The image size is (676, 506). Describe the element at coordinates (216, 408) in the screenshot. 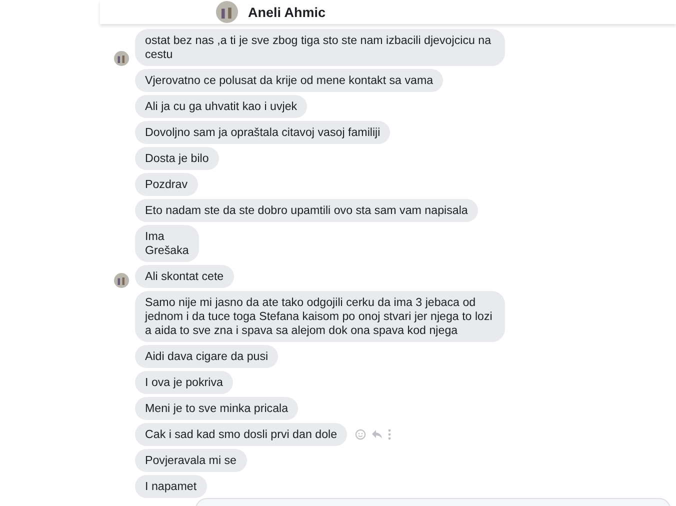

I see `message-bubble: Meni je to sve minka pricala` at that location.